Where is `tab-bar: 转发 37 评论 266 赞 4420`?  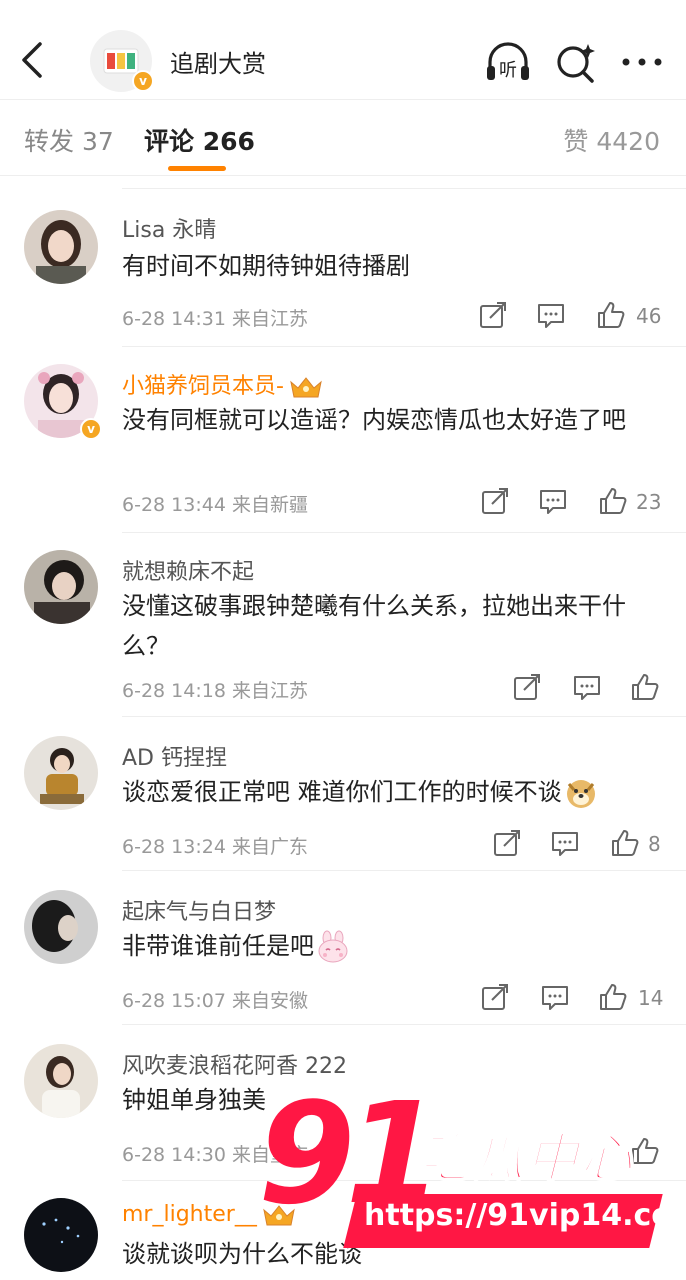 tab-bar: 转发 37 评论 266 赞 4420 is located at coordinates (343, 138).